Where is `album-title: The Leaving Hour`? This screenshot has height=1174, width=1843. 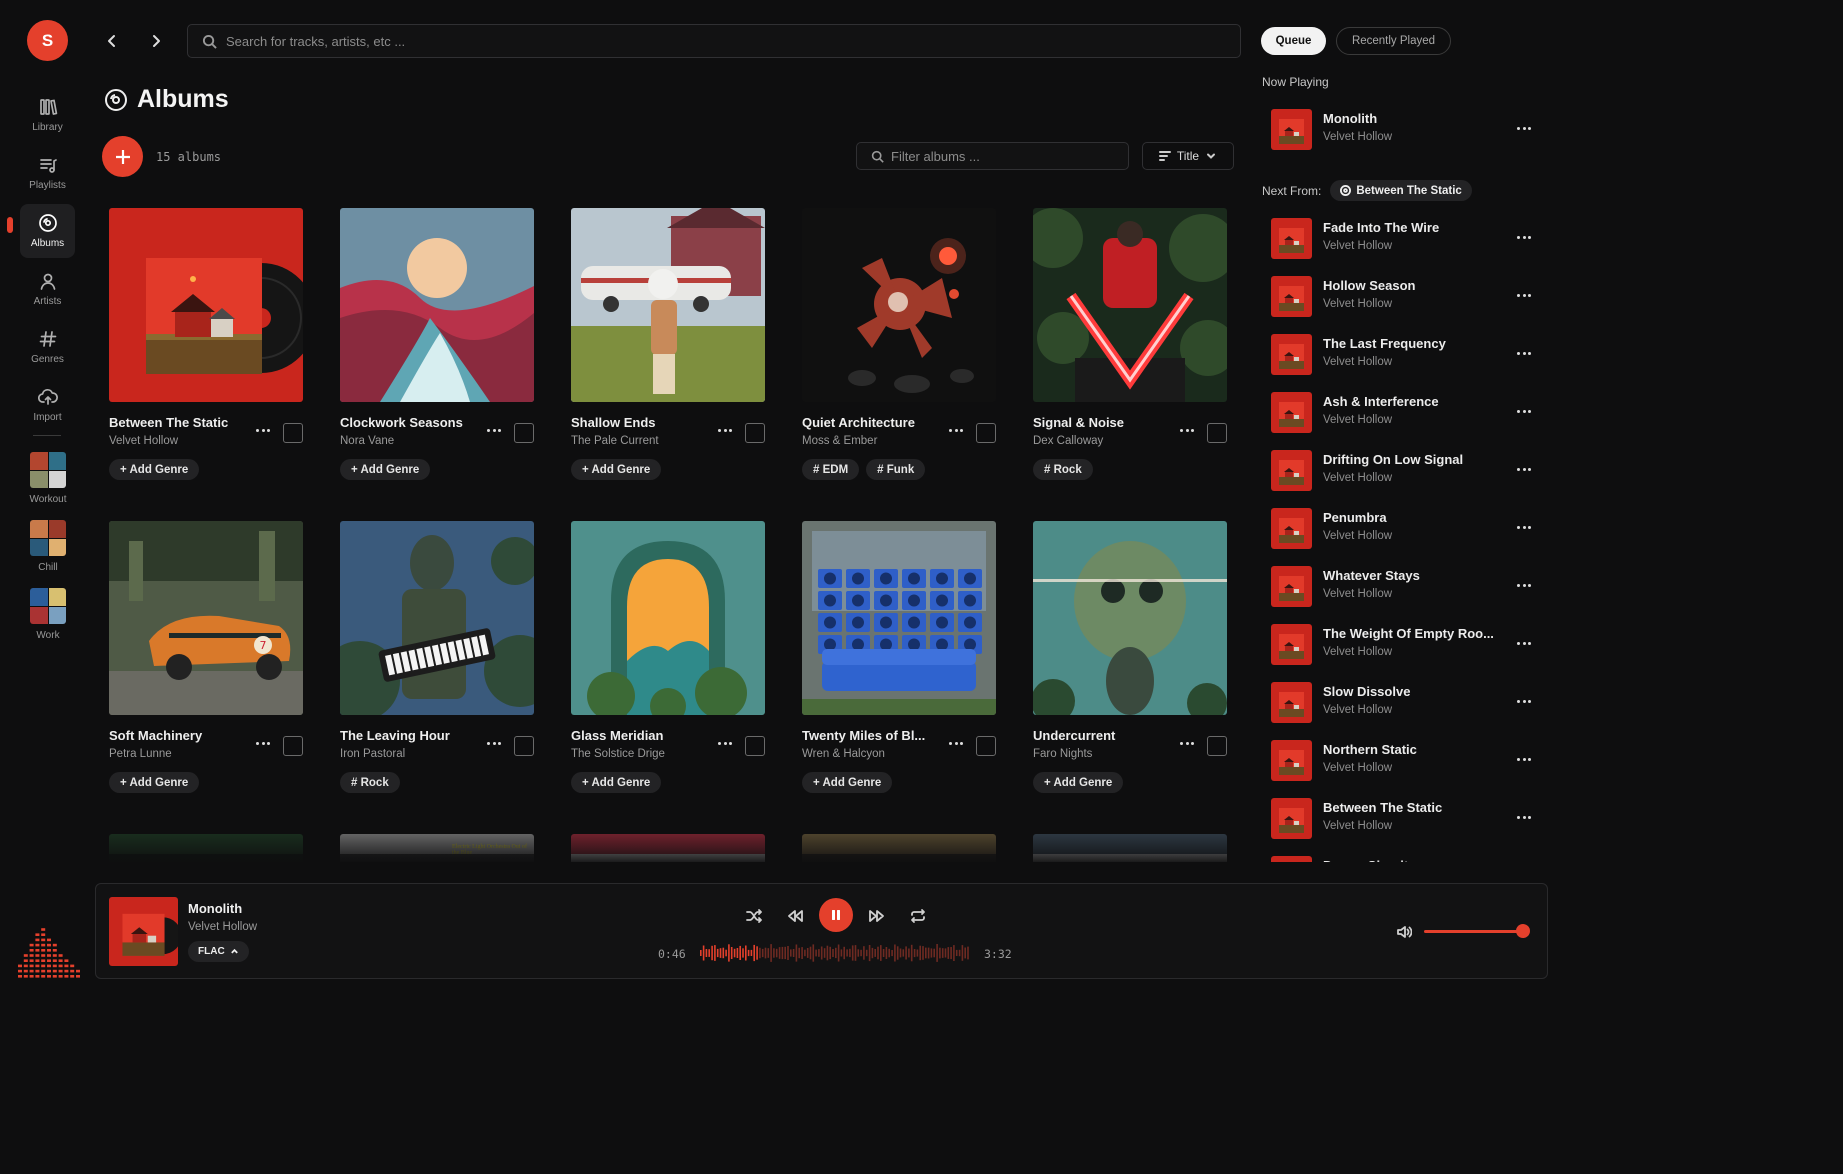
album-title: The Leaving Hour is located at coordinates (410, 735).